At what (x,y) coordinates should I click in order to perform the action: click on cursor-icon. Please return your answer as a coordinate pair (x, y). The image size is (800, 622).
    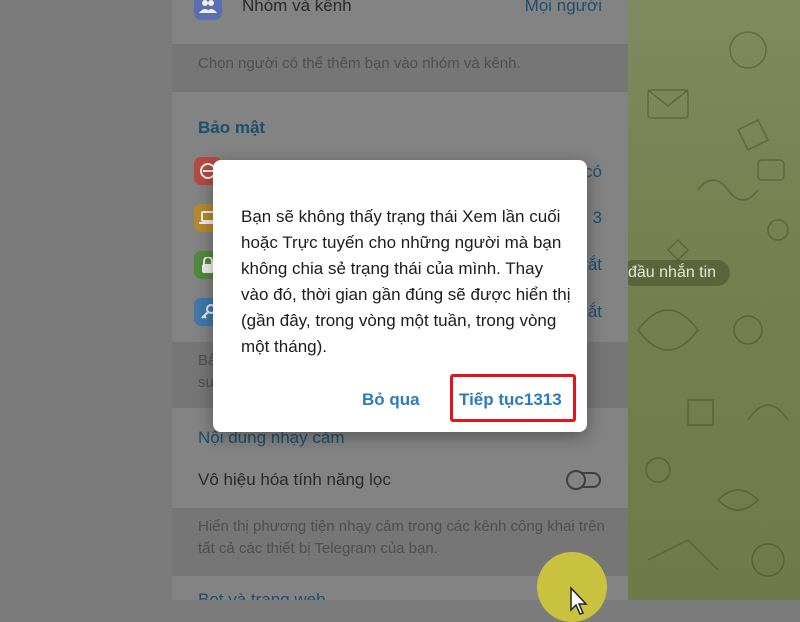
    Looking at the image, I should click on (579, 600).